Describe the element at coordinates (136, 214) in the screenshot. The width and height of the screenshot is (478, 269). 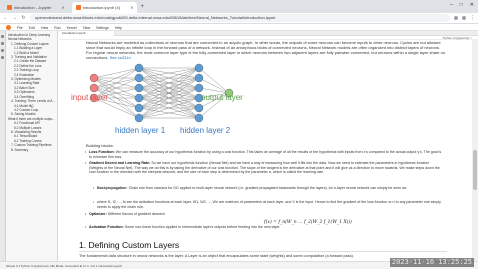
I see `bullet-text: Different flavors of gradient descent.` at that location.